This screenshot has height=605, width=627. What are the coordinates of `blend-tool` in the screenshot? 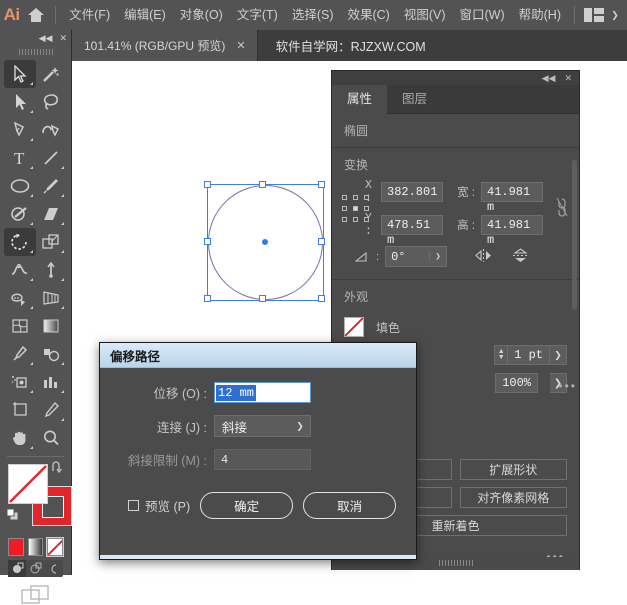 It's located at (52, 354).